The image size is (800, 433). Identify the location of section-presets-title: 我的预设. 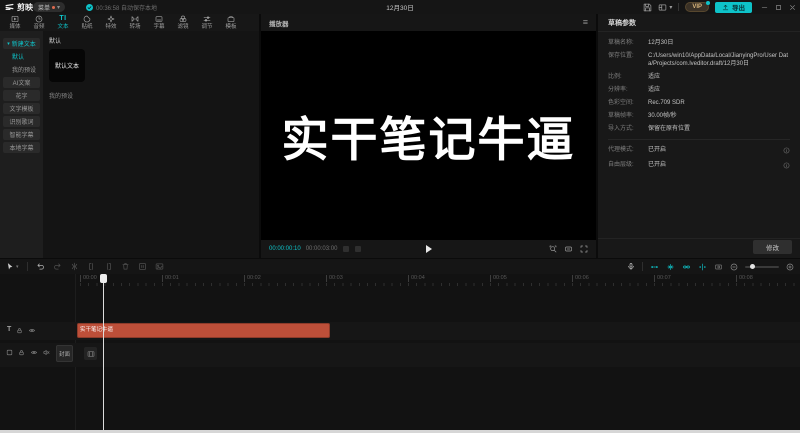
(61, 97).